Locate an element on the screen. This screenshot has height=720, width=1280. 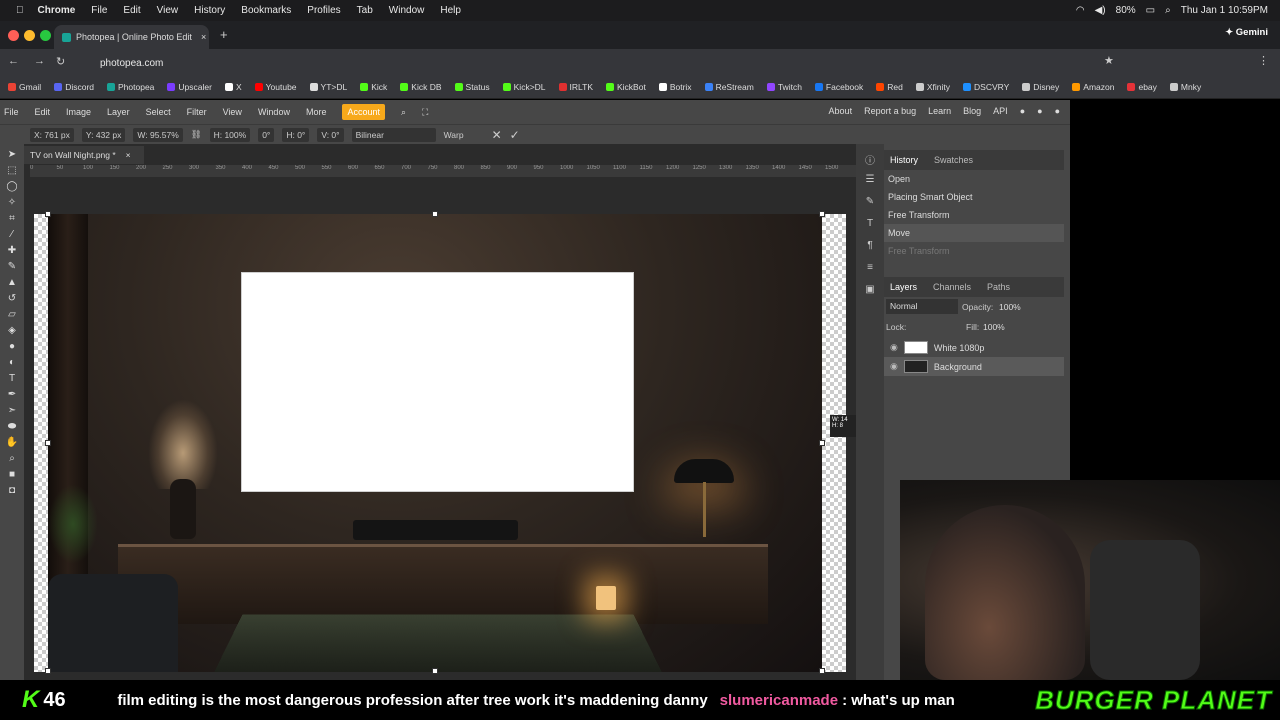
link-learn: Learn is located at coordinates (939, 111).